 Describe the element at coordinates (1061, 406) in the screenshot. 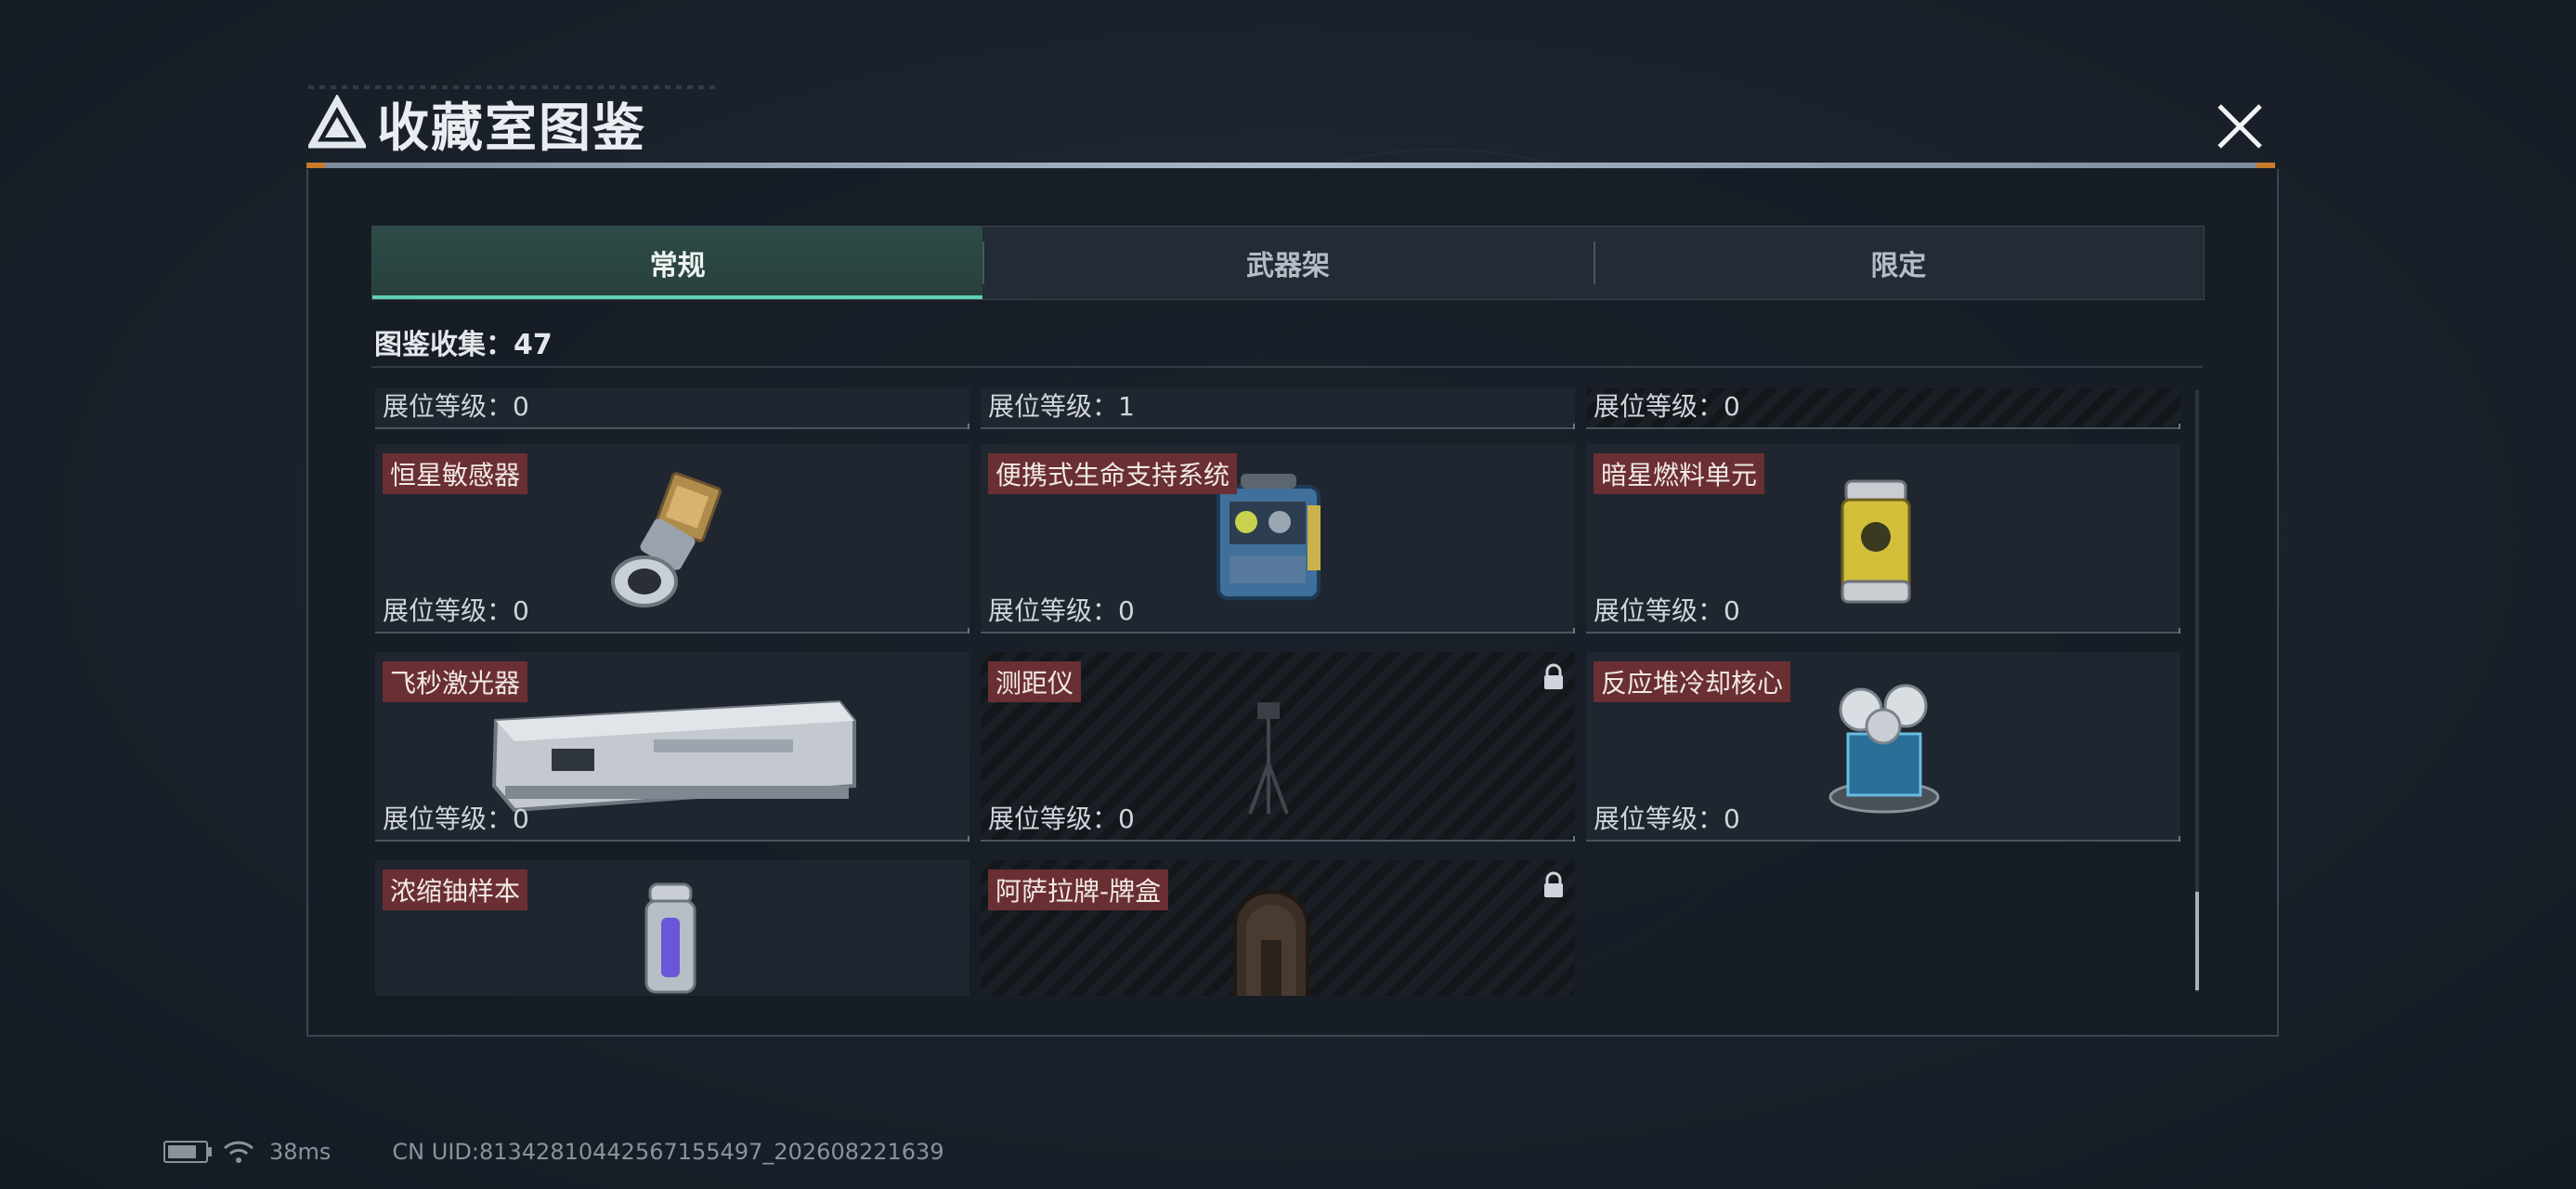

I see `item-level: 展位等级：1` at that location.